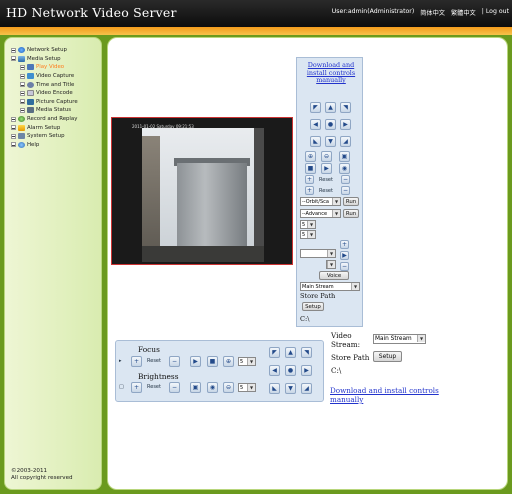 The image size is (512, 494). What do you see at coordinates (330, 286) in the screenshot?
I see `stream-select: Main Stream` at bounding box center [330, 286].